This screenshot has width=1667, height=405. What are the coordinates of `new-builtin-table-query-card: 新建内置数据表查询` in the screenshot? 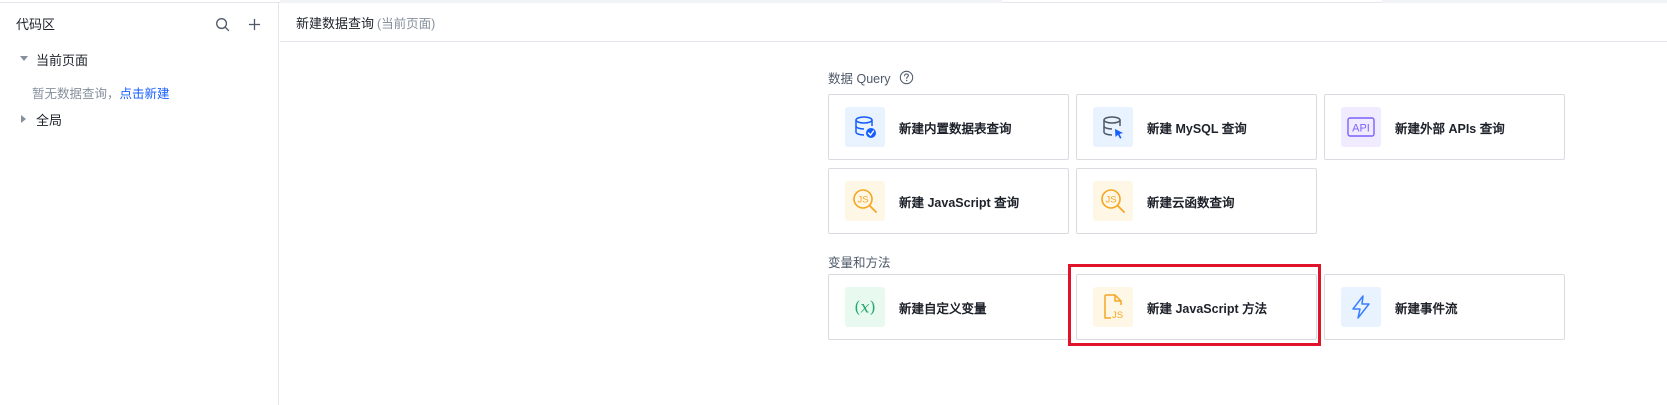 It's located at (948, 127).